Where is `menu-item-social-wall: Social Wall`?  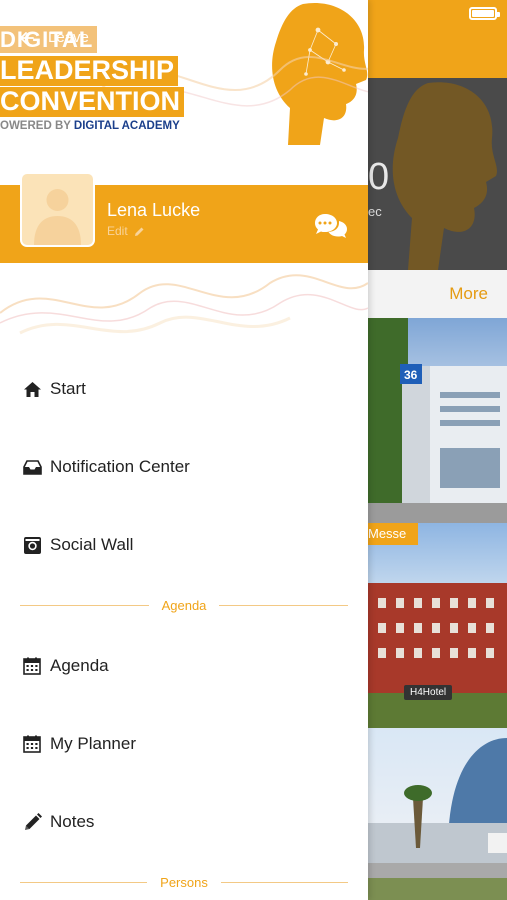 menu-item-social-wall: Social Wall is located at coordinates (184, 545).